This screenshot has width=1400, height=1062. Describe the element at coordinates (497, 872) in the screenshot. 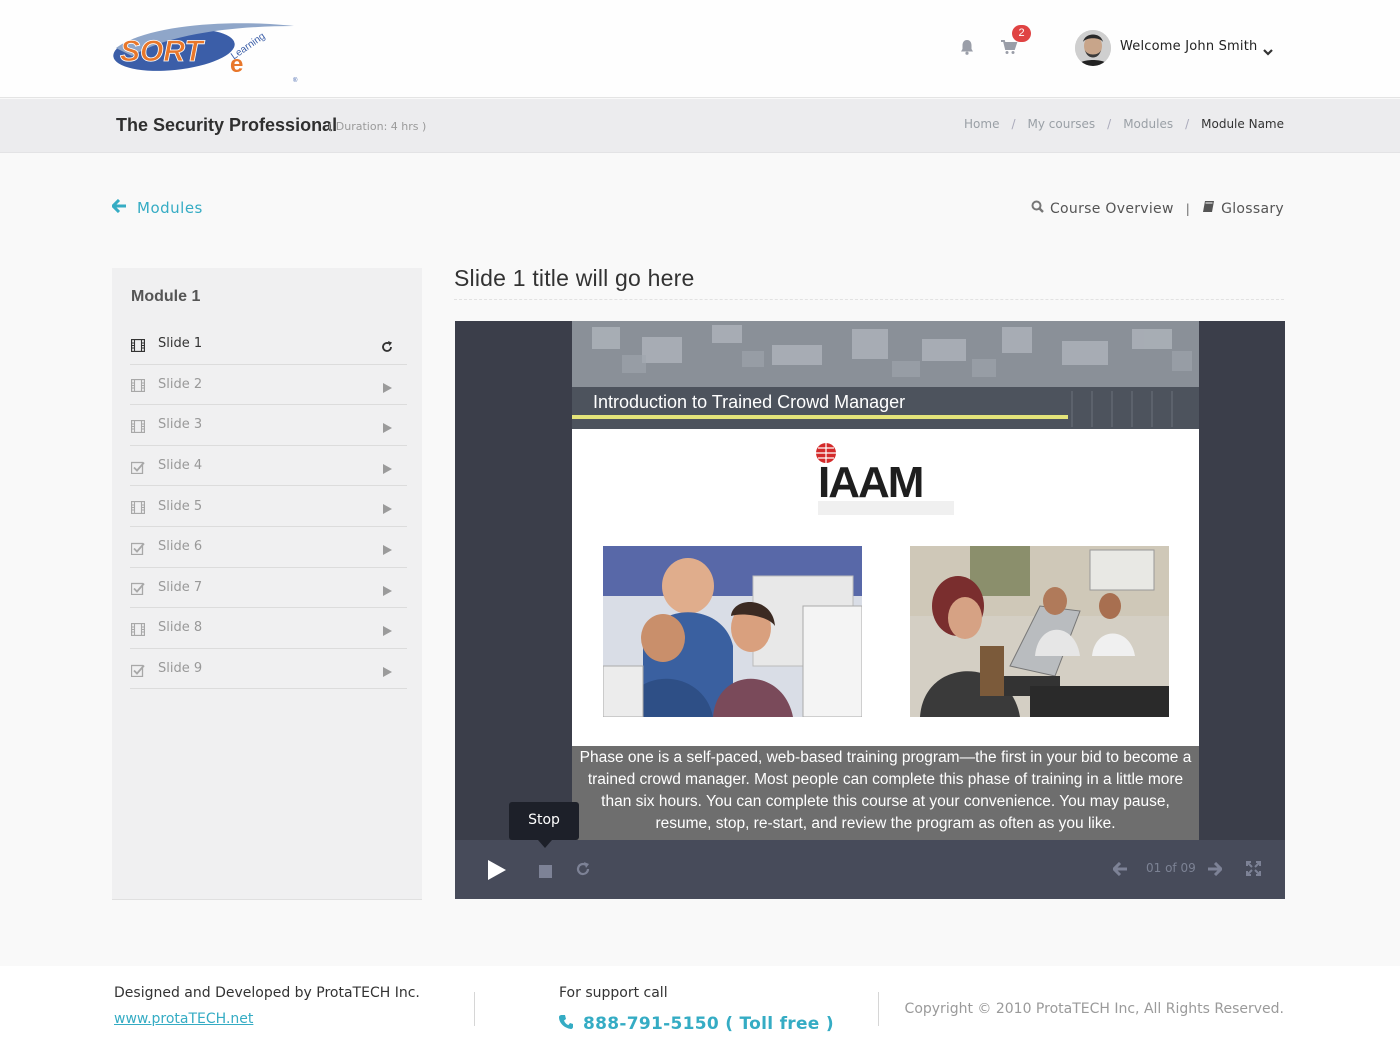

I see `play-button` at that location.